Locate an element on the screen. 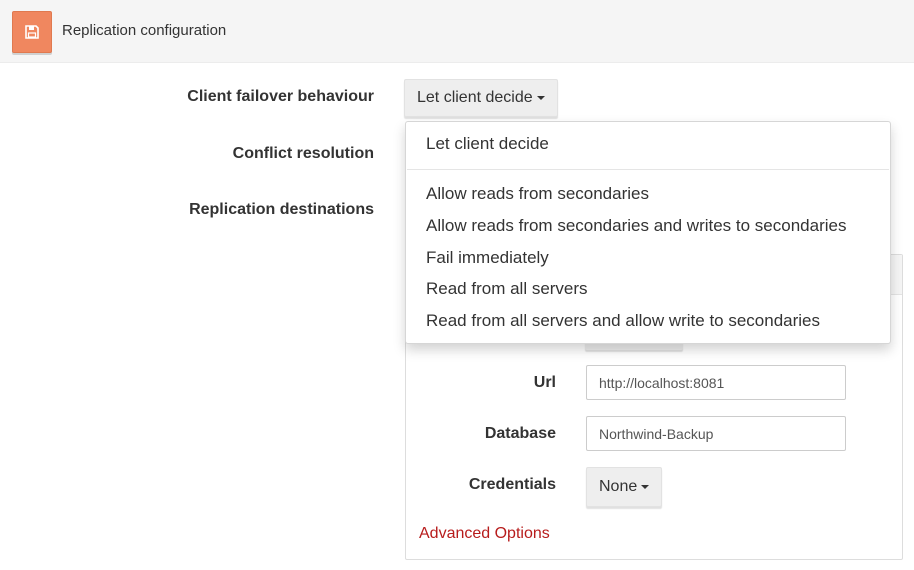 The image size is (914, 570). url-label: Url is located at coordinates (544, 382).